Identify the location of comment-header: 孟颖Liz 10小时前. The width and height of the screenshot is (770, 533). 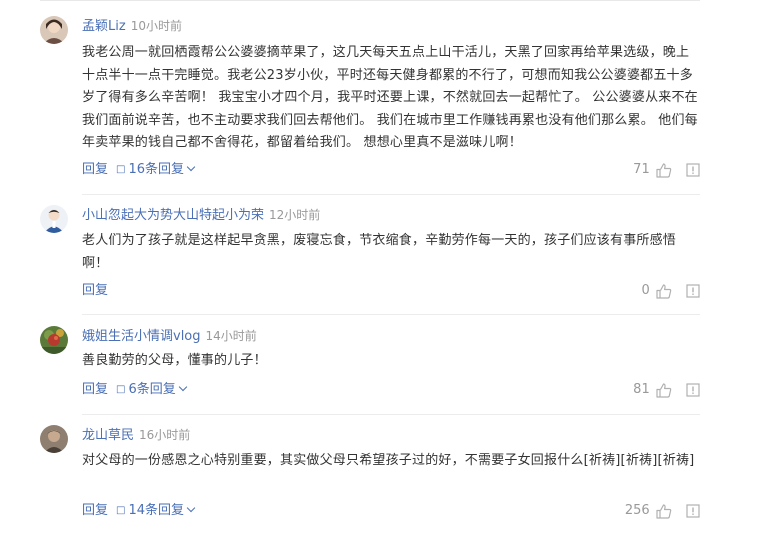
(132, 26).